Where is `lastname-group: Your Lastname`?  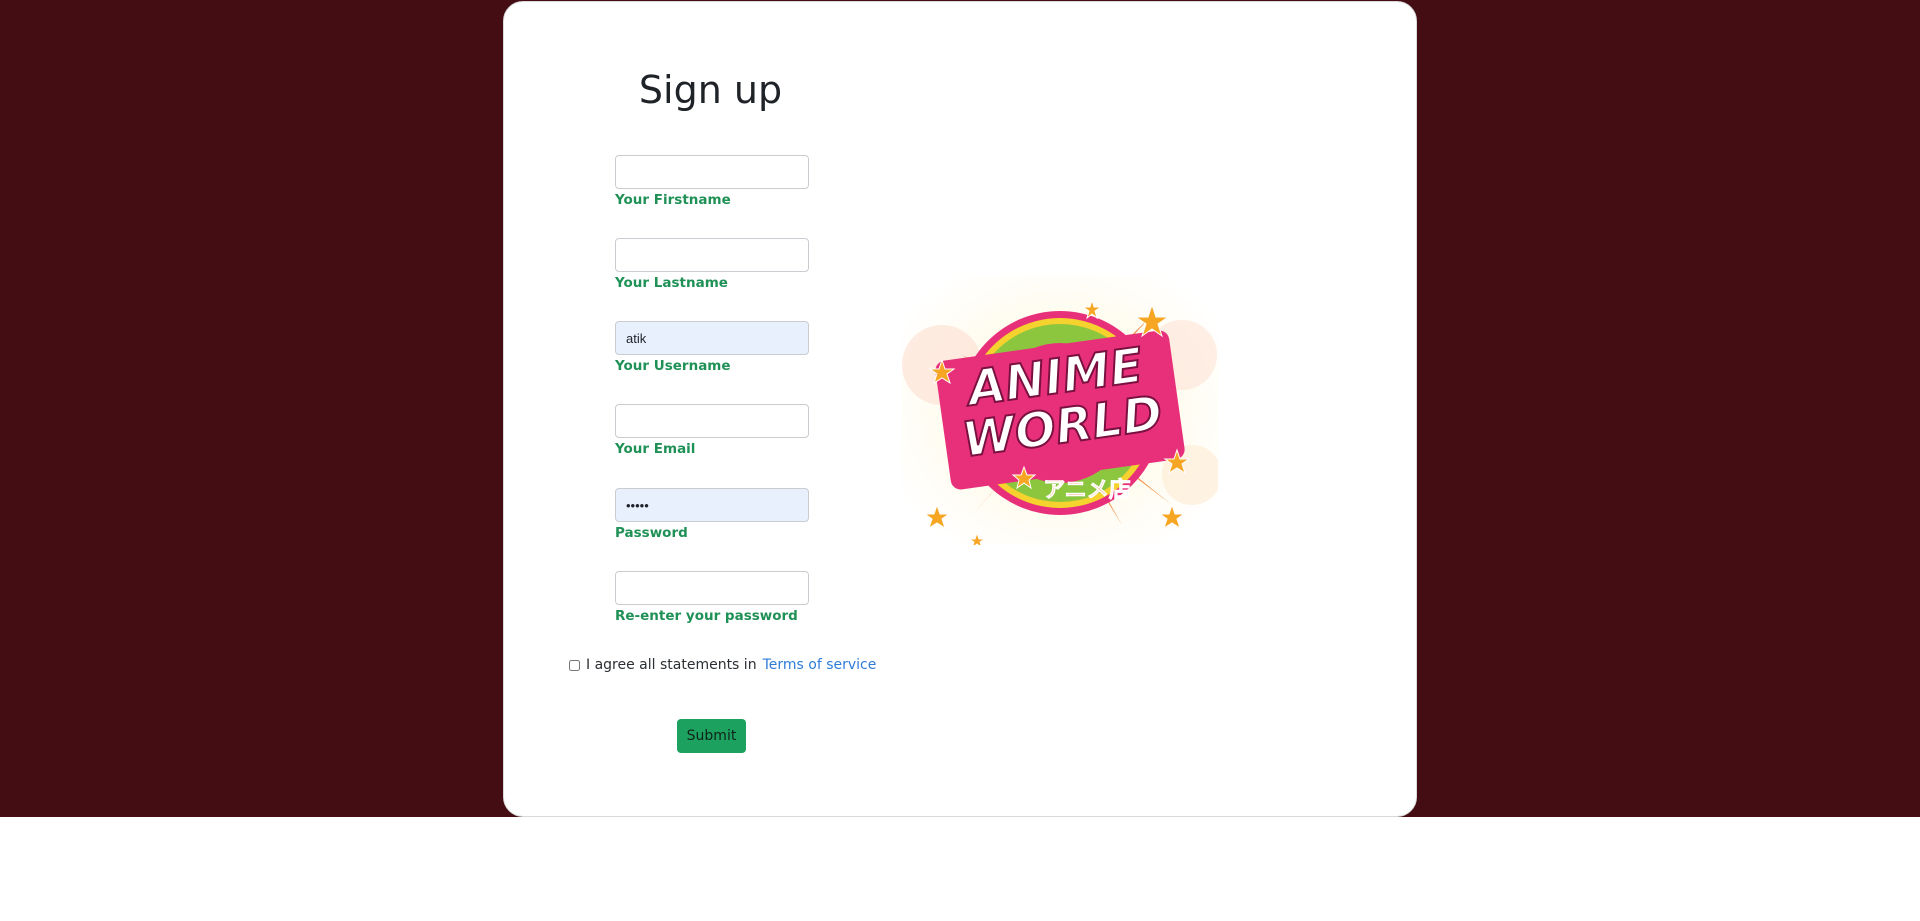
lastname-group: Your Lastname is located at coordinates (745, 264).